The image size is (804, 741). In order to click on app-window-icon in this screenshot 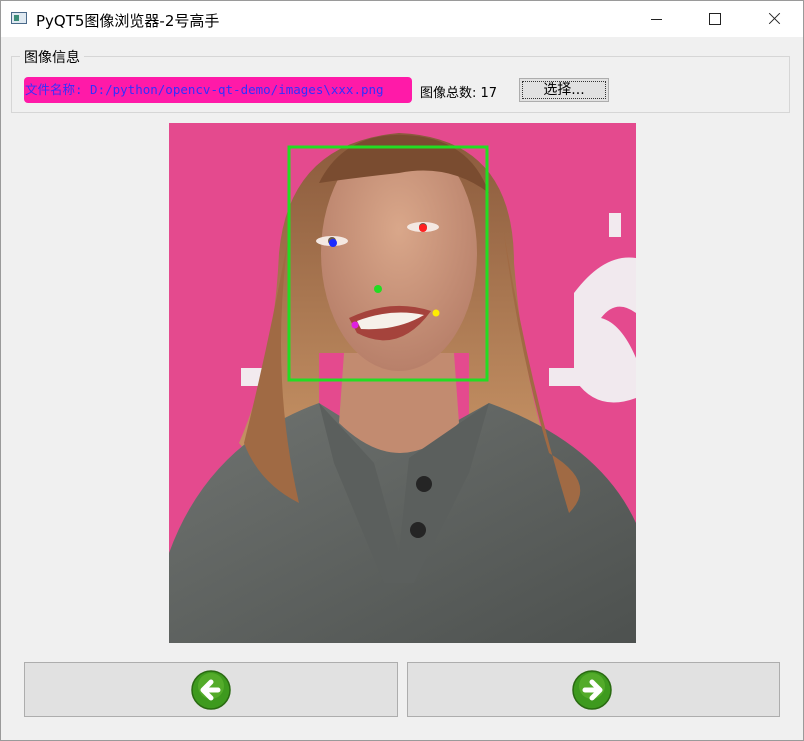, I will do `click(19, 18)`.